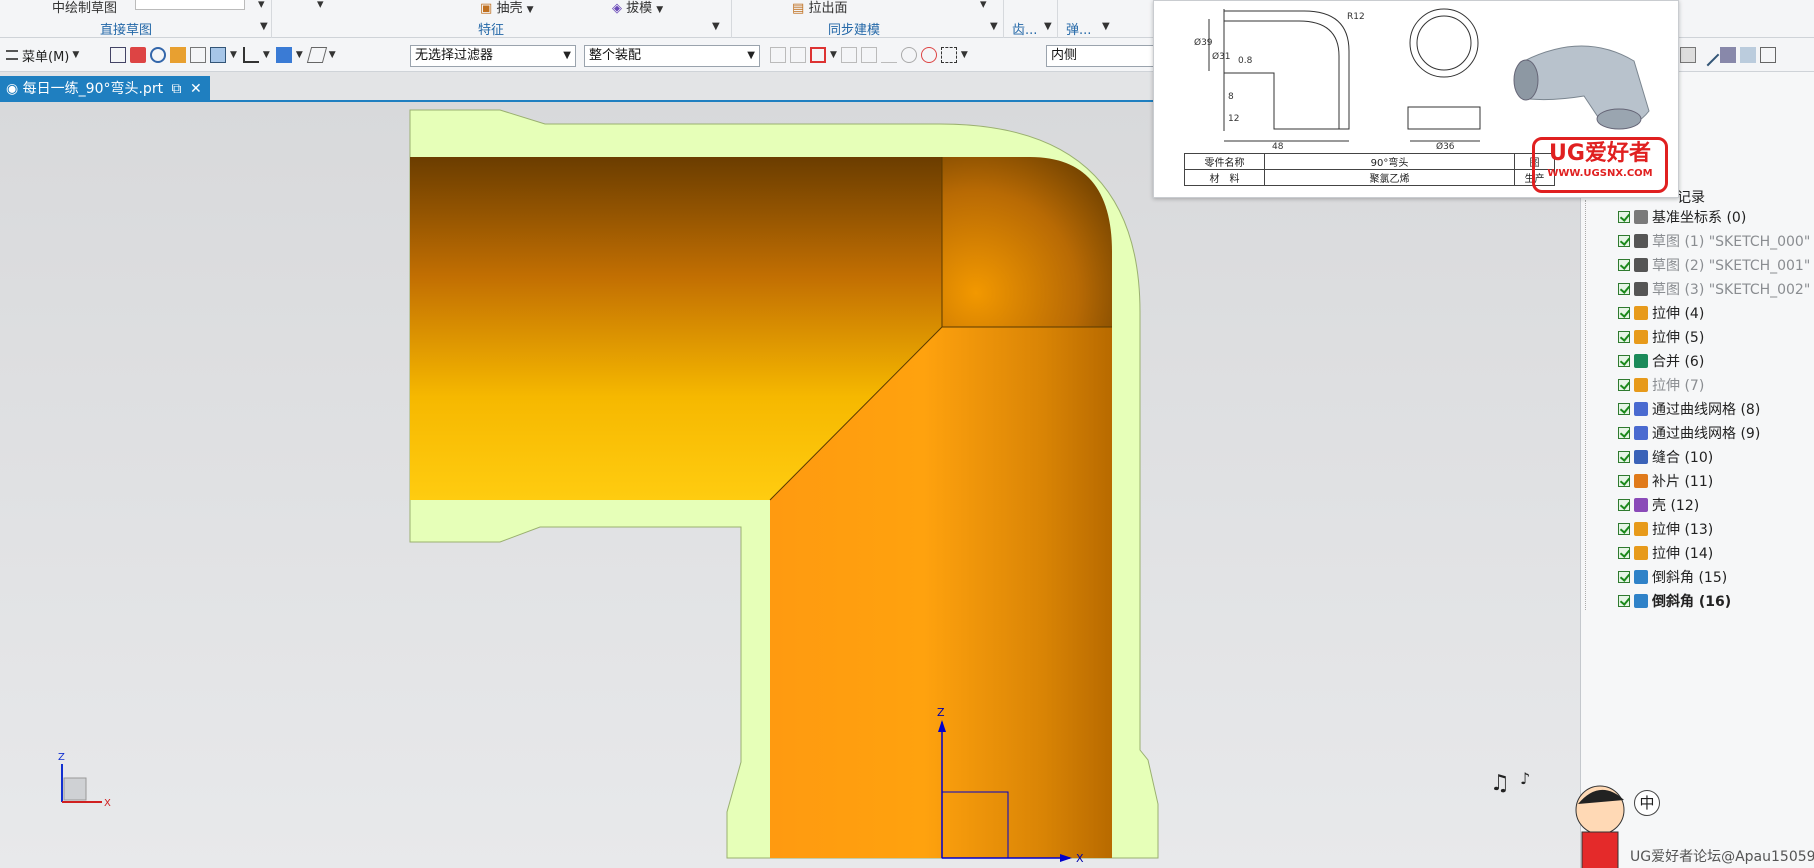 This screenshot has height=868, width=1814. I want to click on shell-command: ▣ 抽壳 ▼, so click(507, 8).